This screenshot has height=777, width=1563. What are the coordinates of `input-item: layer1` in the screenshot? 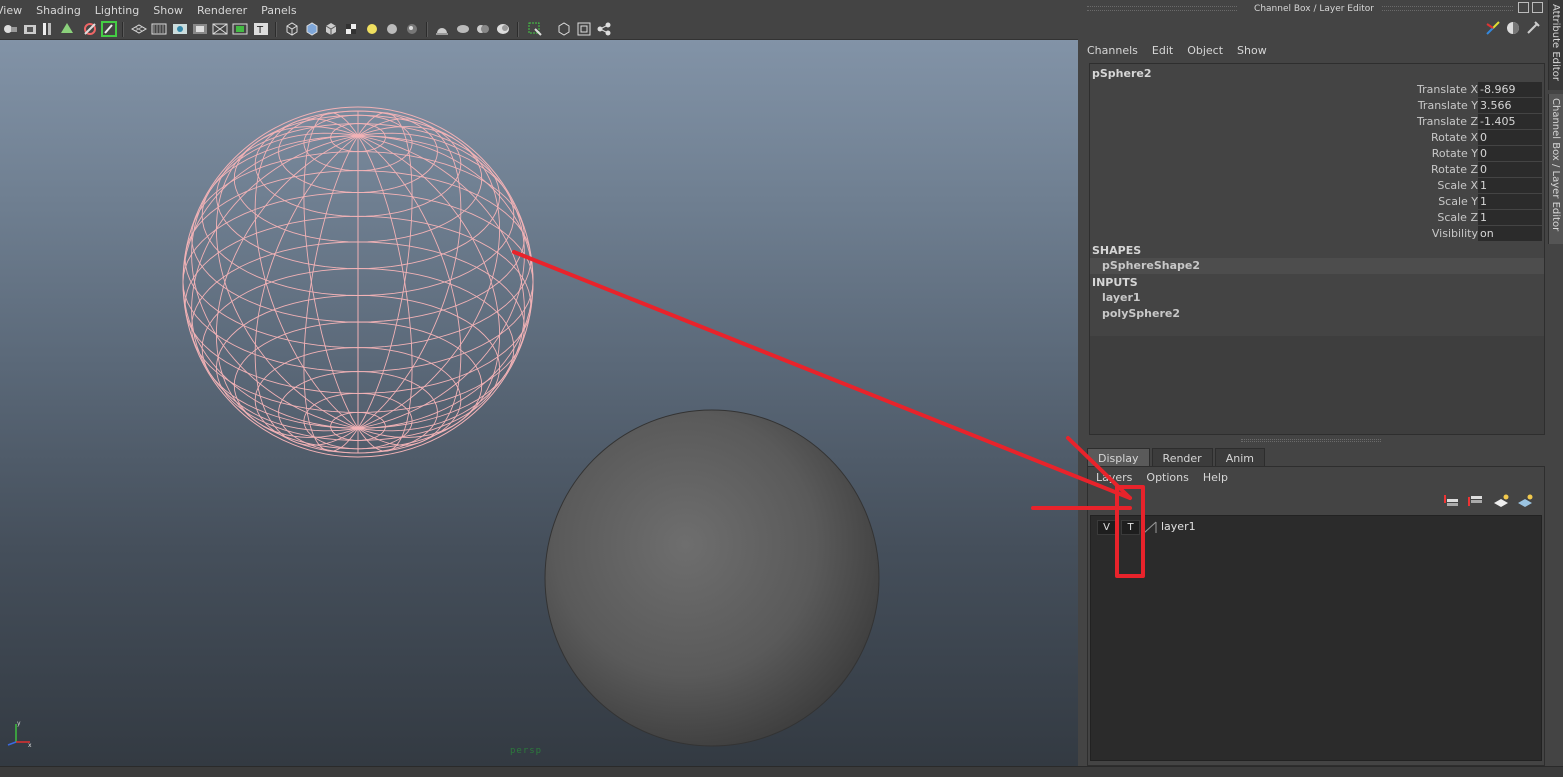 It's located at (1317, 298).